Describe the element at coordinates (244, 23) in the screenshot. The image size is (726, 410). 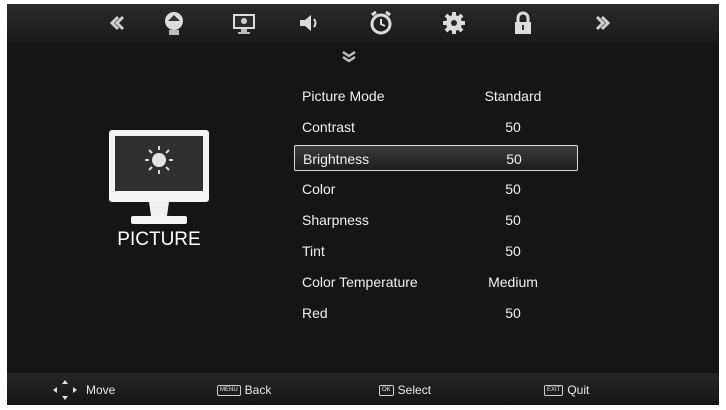
I see `picture-icon` at that location.